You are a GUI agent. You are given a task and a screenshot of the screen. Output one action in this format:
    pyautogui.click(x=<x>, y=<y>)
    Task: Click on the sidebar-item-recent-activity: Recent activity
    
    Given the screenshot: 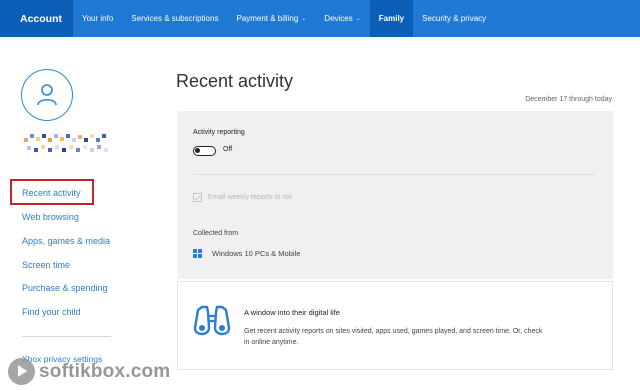 What is the action you would take?
    pyautogui.click(x=52, y=192)
    